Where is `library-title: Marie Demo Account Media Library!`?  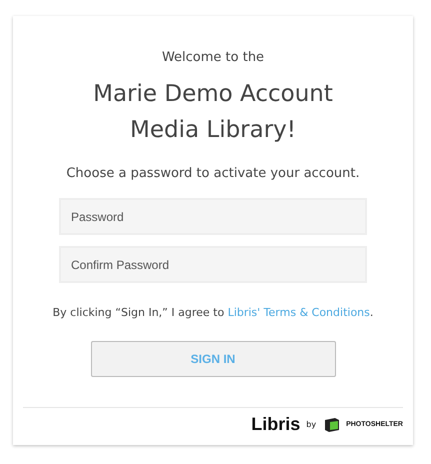 library-title: Marie Demo Account Media Library! is located at coordinates (213, 112).